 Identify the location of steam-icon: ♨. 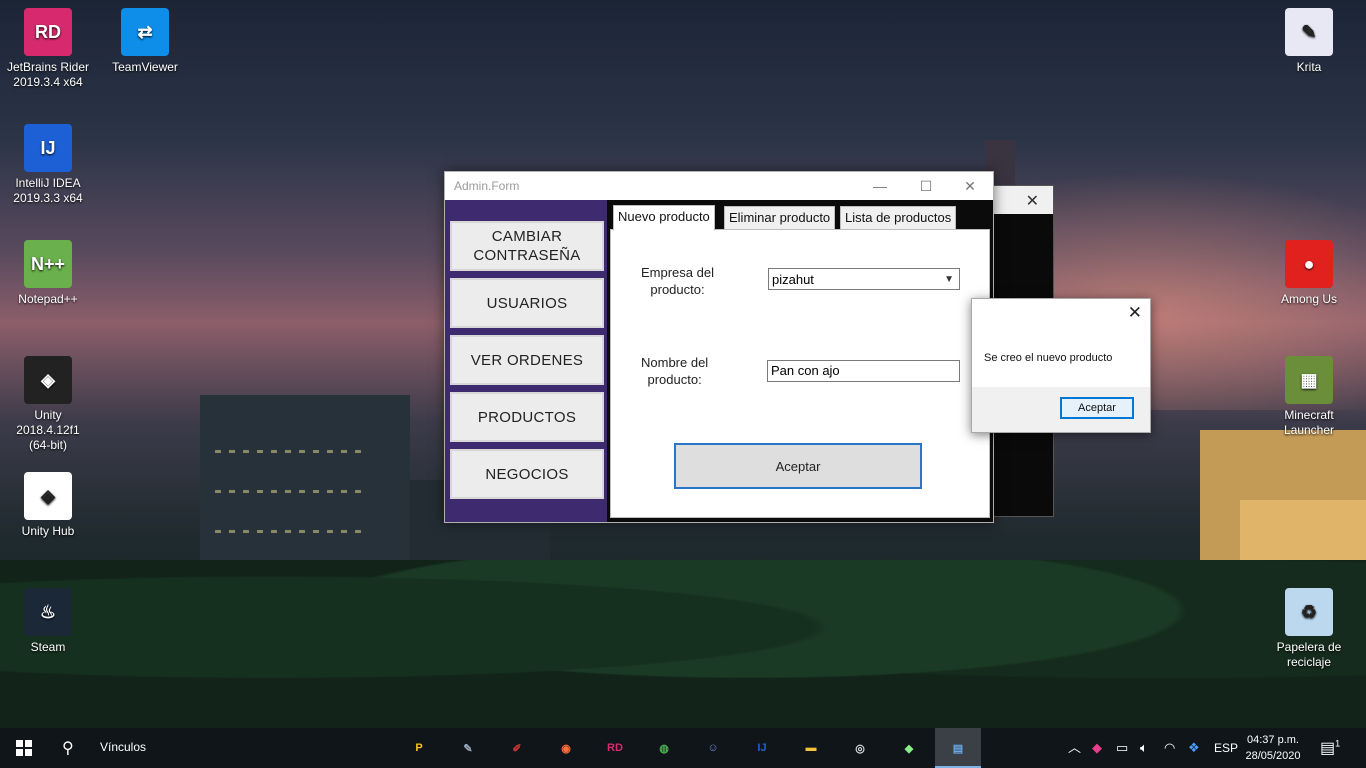
(48, 612).